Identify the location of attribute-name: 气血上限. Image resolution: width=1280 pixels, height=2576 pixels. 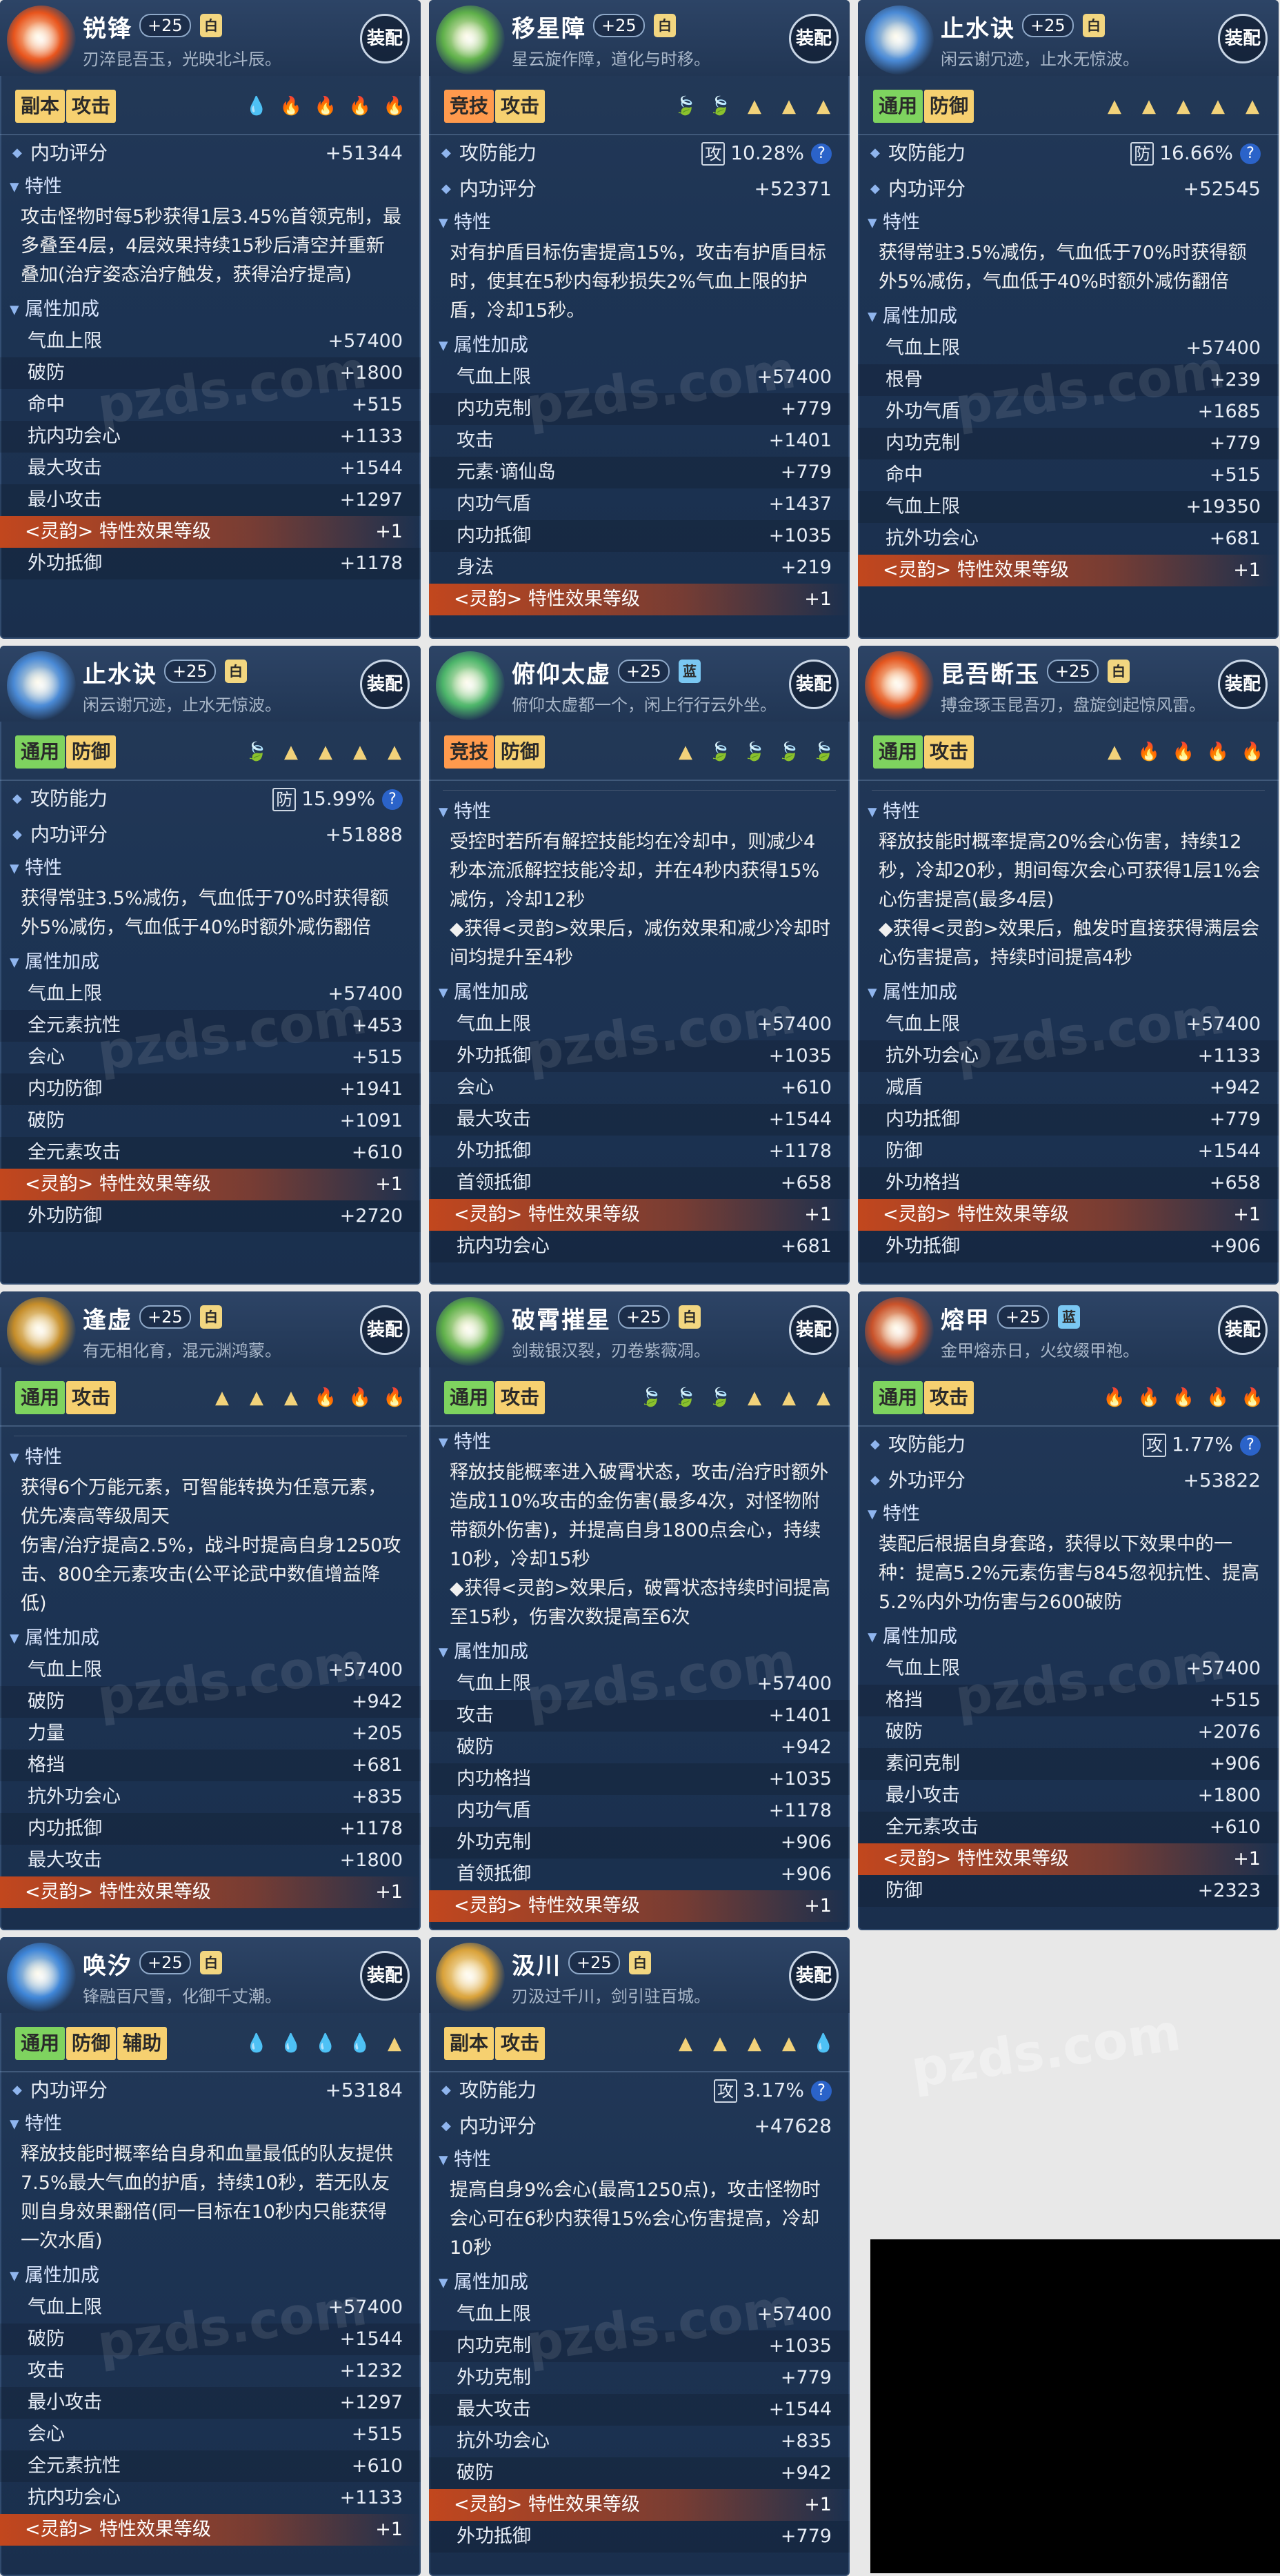
(923, 1024).